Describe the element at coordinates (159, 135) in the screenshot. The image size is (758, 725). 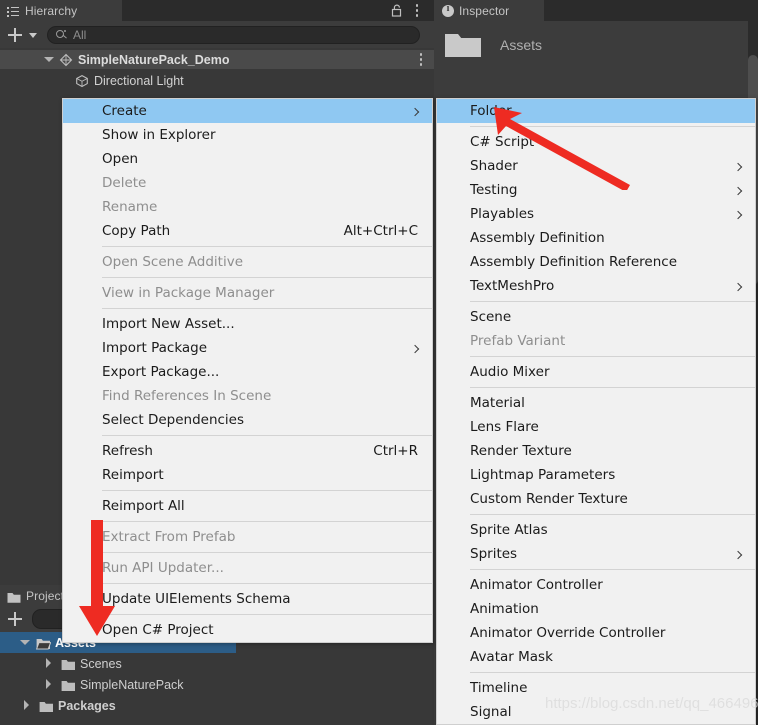
I see `menu-item-label: Show in Explorer` at that location.